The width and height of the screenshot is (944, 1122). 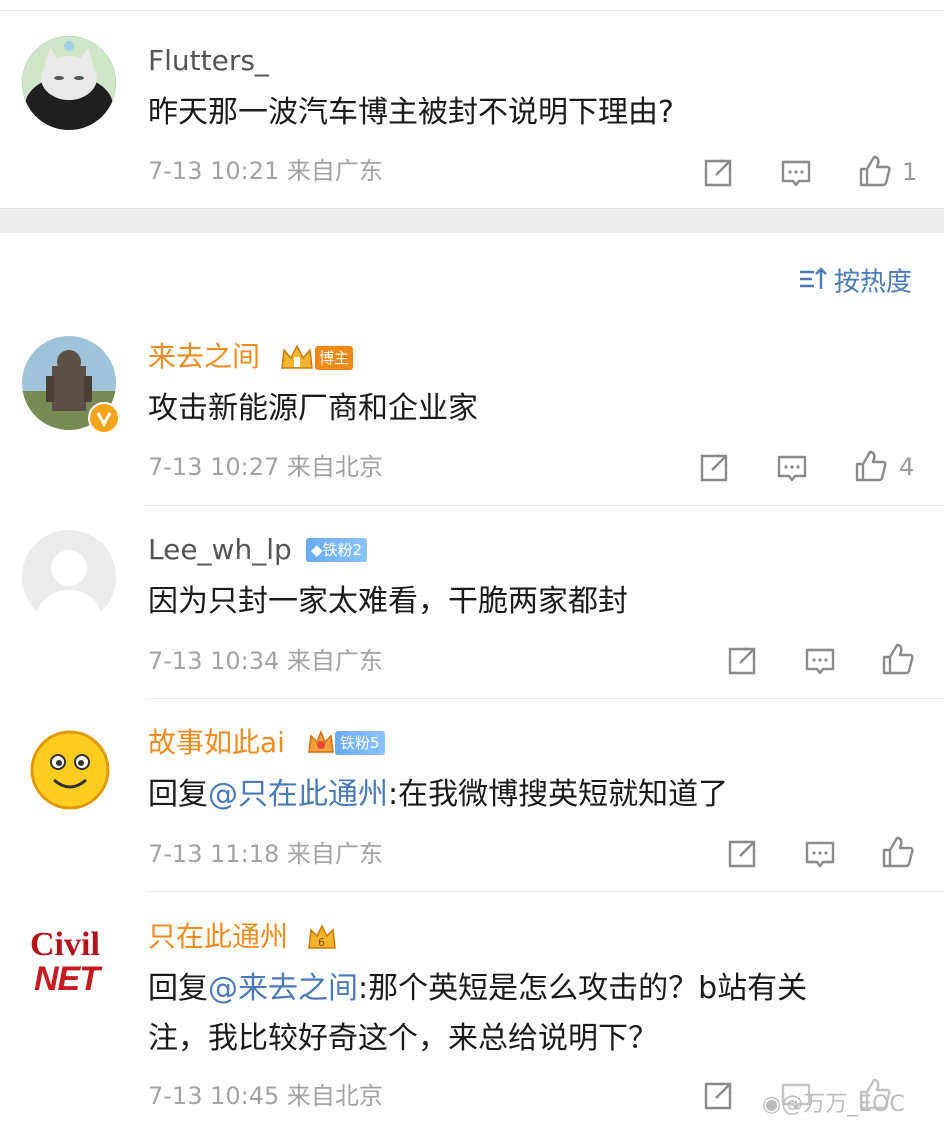 I want to click on comment-time: 7-13 10:45, so click(x=214, y=1096).